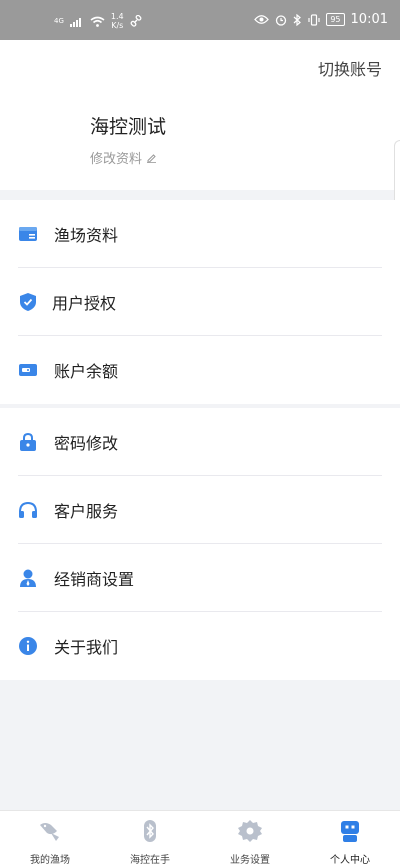 The image size is (400, 867). Describe the element at coordinates (350, 833) in the screenshot. I see `robot-icon` at that location.